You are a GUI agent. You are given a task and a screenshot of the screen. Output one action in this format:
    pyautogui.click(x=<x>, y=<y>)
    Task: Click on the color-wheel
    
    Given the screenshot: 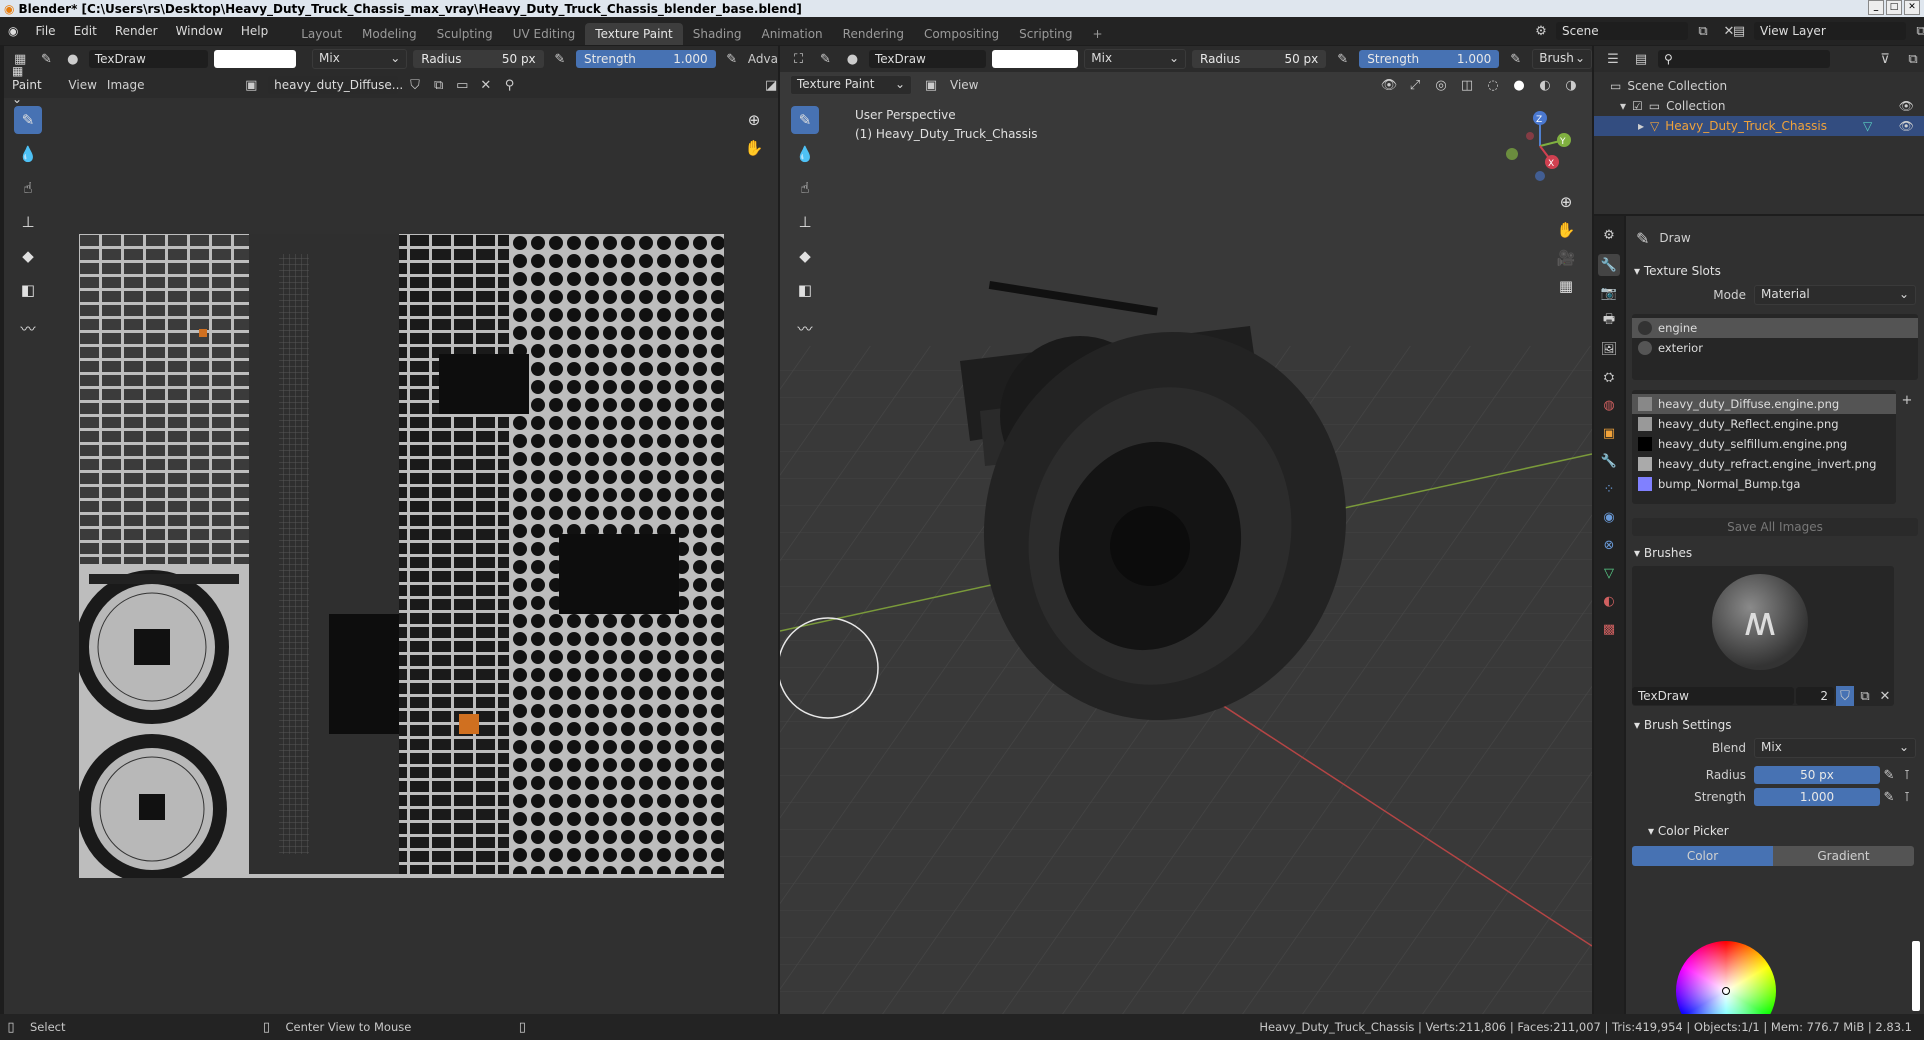 What is the action you would take?
    pyautogui.click(x=1726, y=977)
    